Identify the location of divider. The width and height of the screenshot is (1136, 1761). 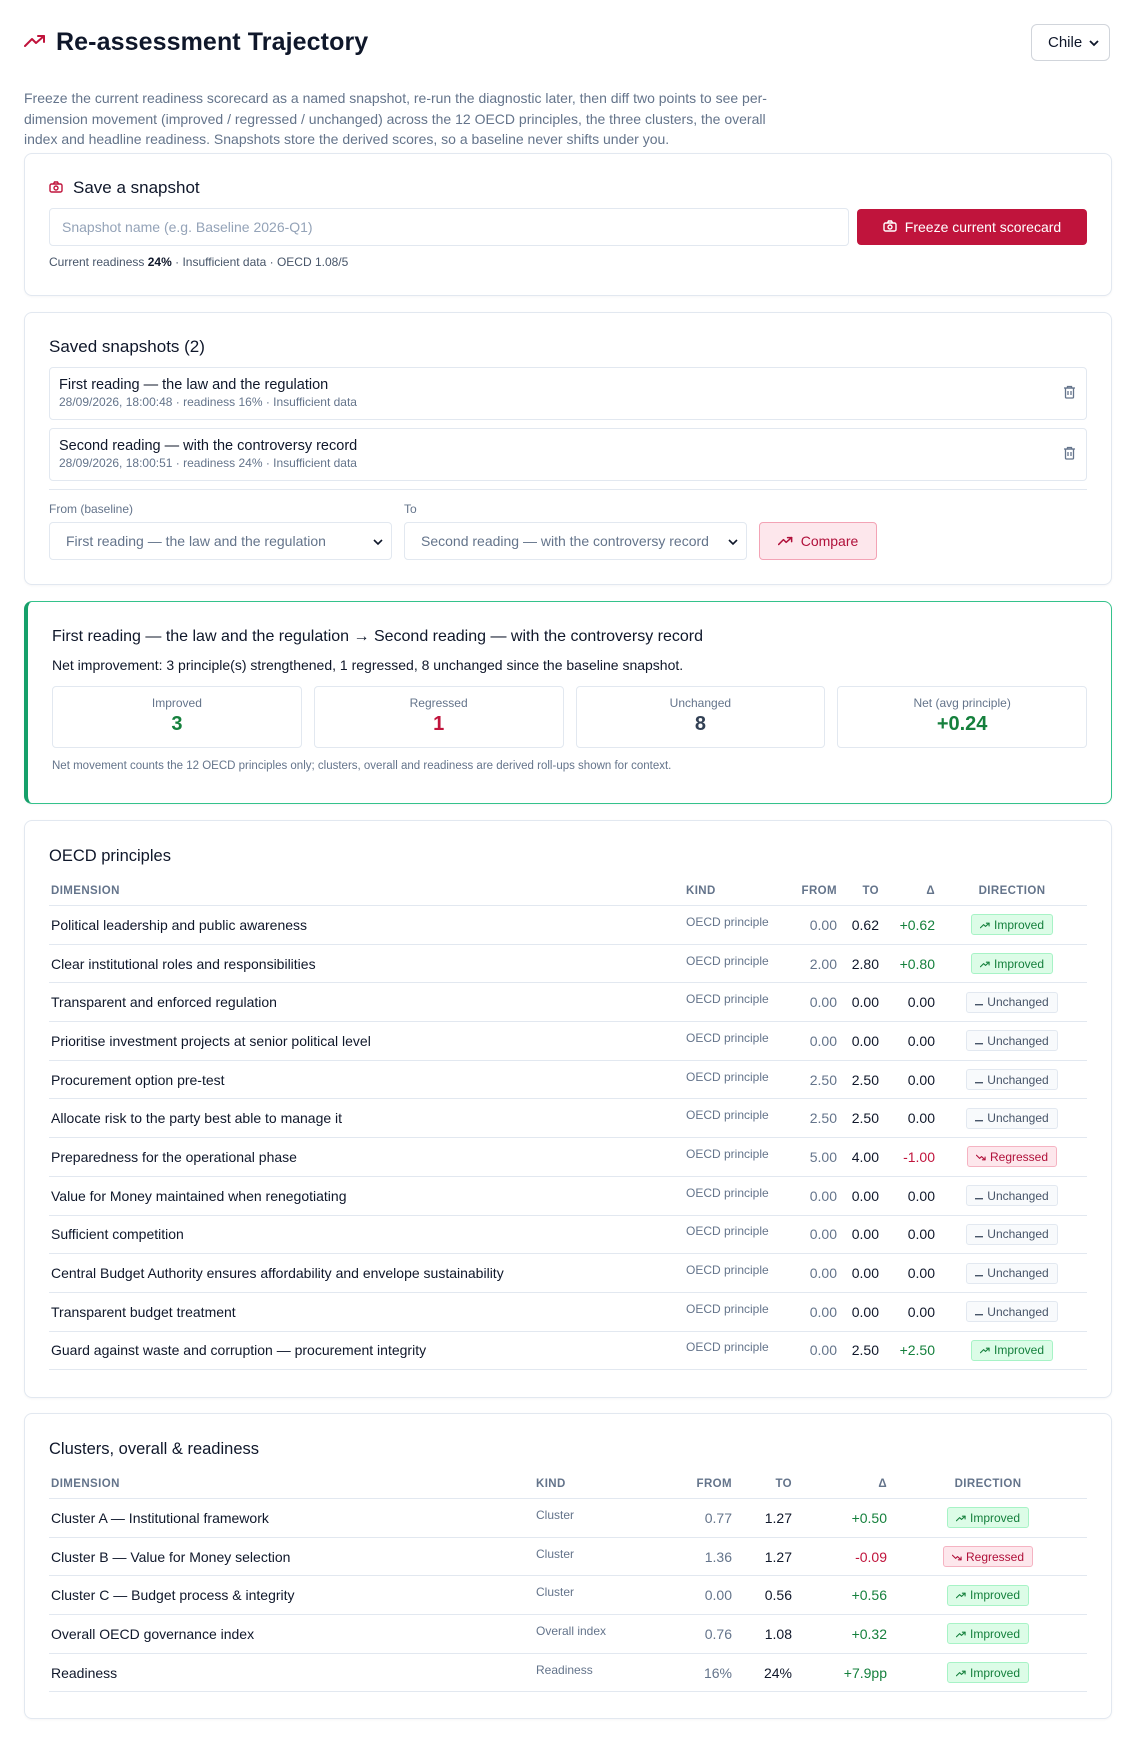
(568, 489).